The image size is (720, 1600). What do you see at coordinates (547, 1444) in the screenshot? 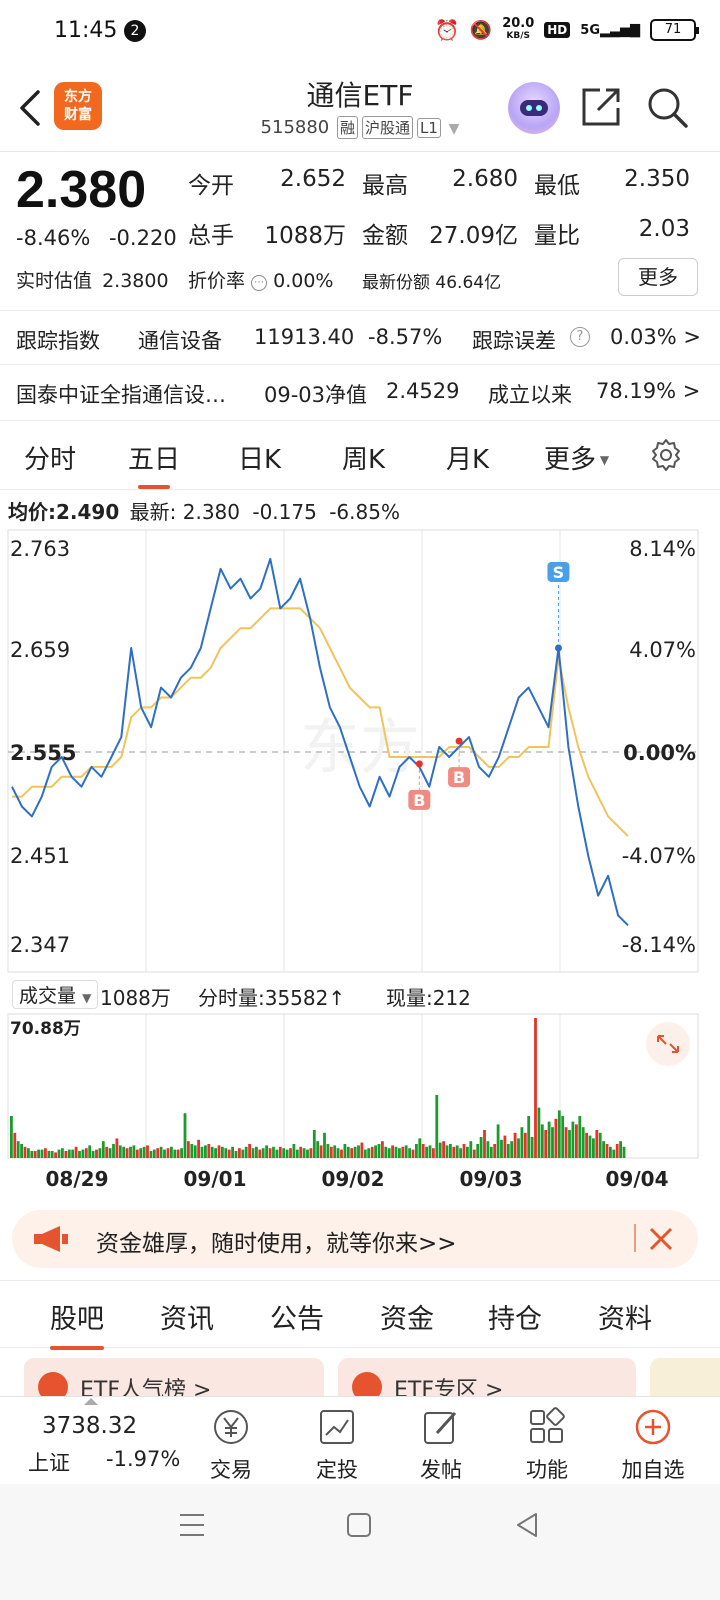
I see `function-button: 功能` at bounding box center [547, 1444].